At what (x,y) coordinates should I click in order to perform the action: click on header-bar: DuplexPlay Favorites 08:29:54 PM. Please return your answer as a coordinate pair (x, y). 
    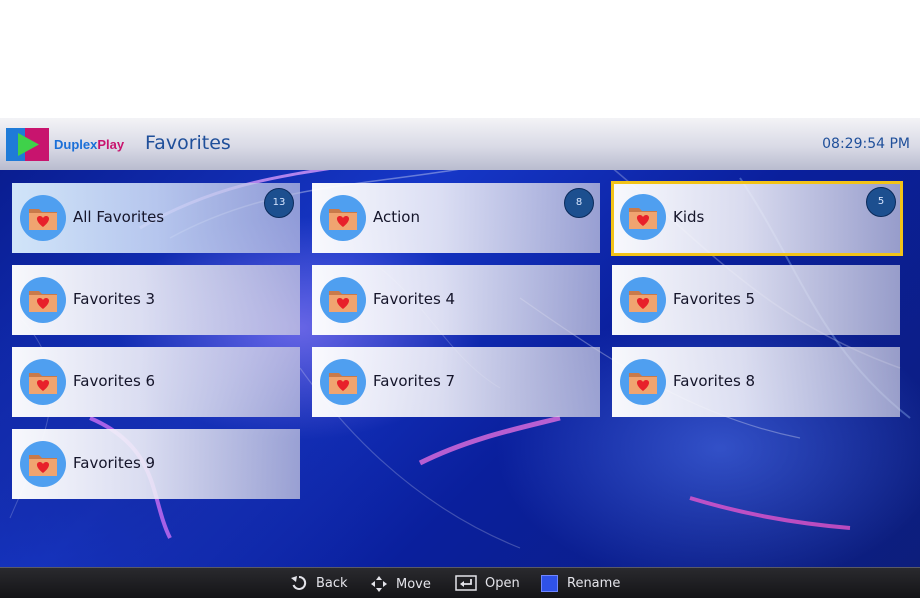
    Looking at the image, I should click on (460, 144).